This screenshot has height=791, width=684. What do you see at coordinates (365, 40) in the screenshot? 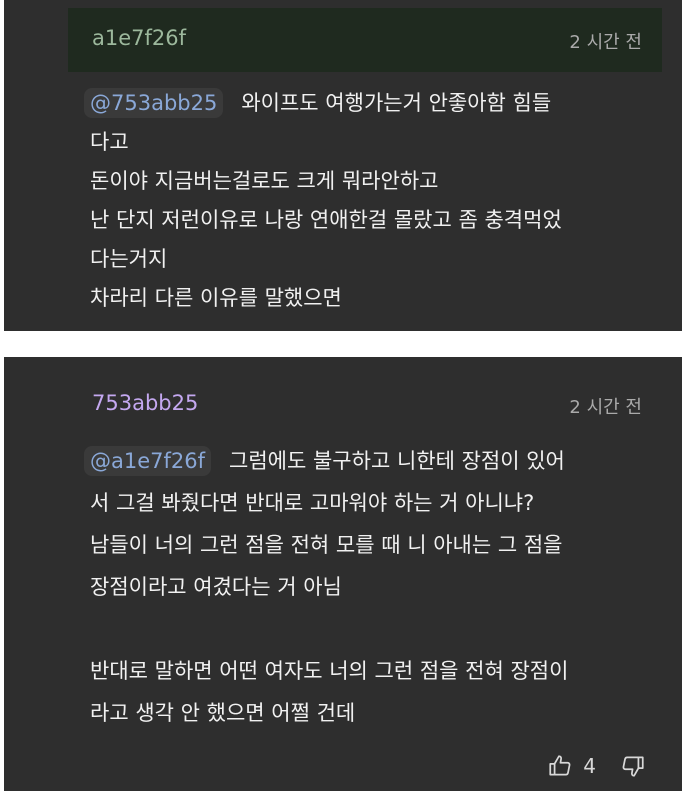
I see `comment-header: a1e7f26f 2 시간 전` at bounding box center [365, 40].